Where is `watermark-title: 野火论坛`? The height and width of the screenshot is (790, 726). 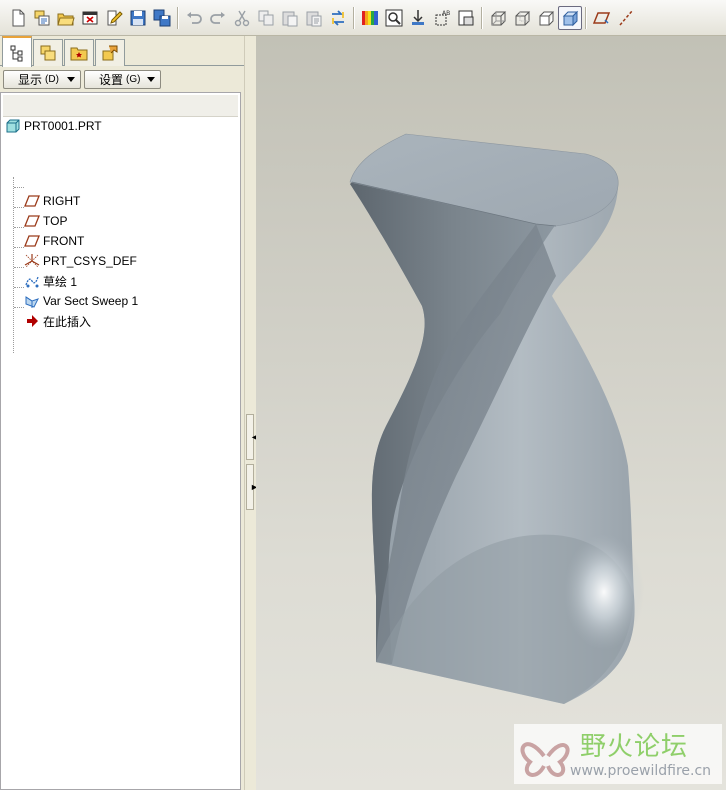 watermark-title: 野火论坛 is located at coordinates (634, 747).